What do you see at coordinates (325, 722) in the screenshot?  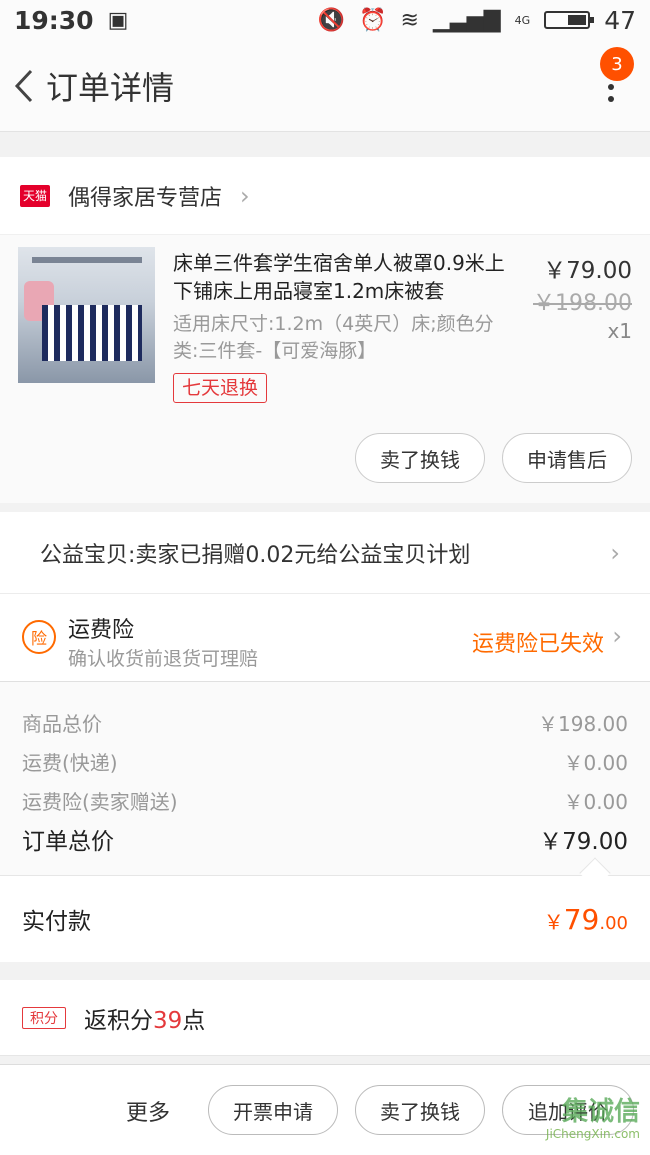 I see `summary-line: 商品总价 ￥198.00` at bounding box center [325, 722].